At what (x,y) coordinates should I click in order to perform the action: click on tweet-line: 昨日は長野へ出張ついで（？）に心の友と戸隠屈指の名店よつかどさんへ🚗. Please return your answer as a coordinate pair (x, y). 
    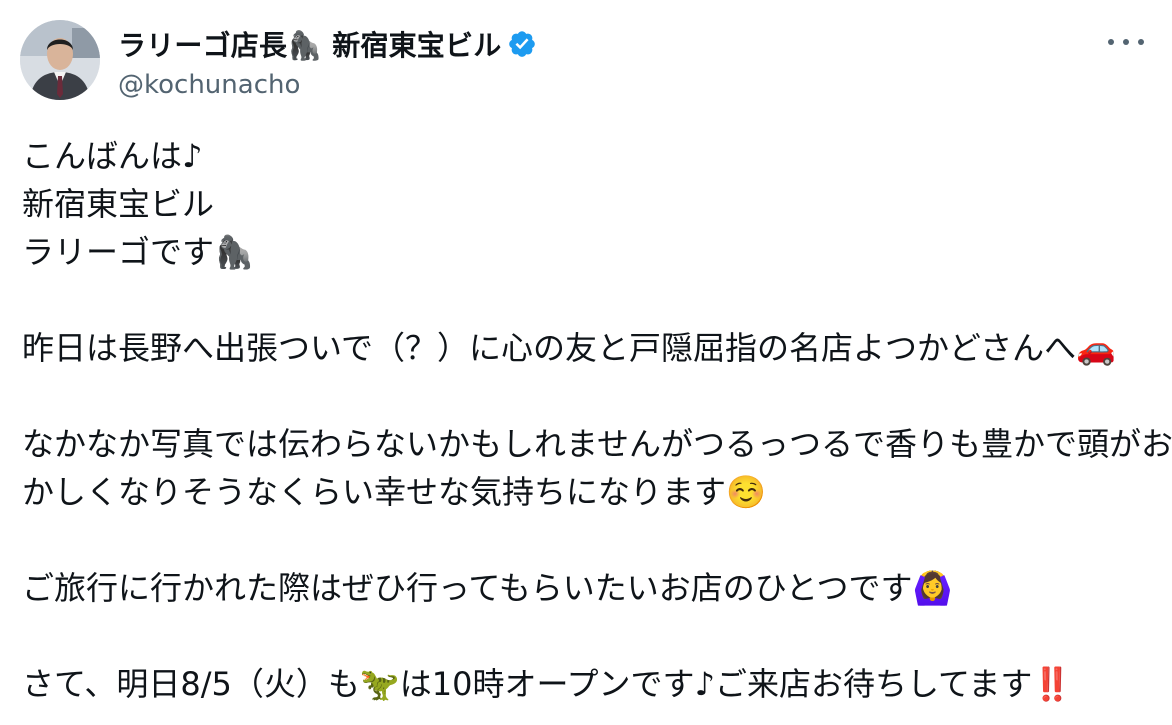
    Looking at the image, I should click on (569, 348).